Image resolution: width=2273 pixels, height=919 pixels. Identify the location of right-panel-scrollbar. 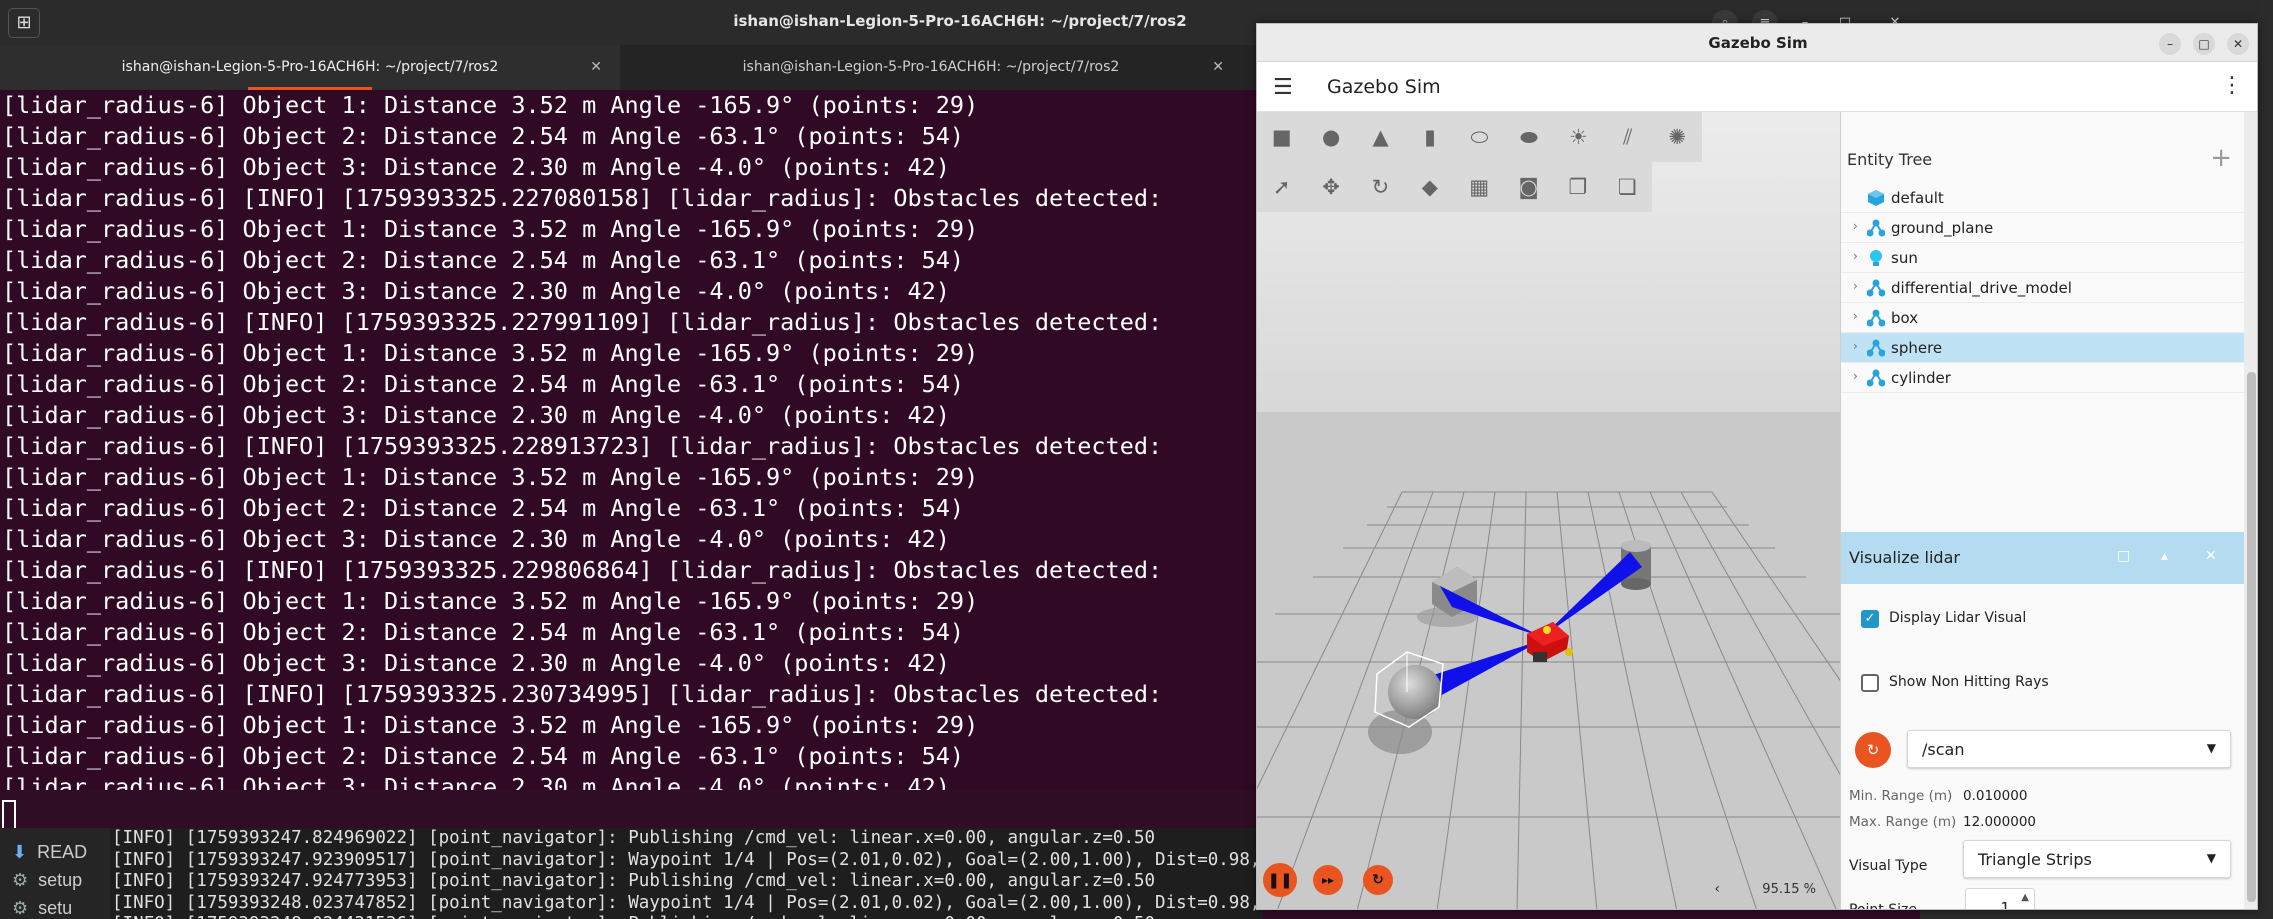
(2250, 510).